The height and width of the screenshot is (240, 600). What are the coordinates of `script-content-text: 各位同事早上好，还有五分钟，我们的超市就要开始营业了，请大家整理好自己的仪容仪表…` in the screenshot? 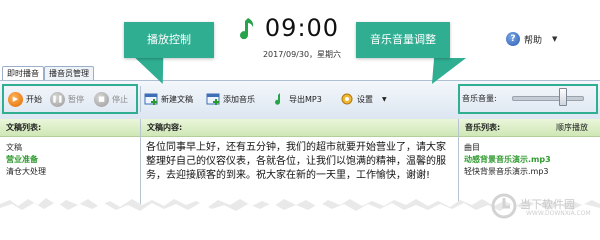 It's located at (299, 162).